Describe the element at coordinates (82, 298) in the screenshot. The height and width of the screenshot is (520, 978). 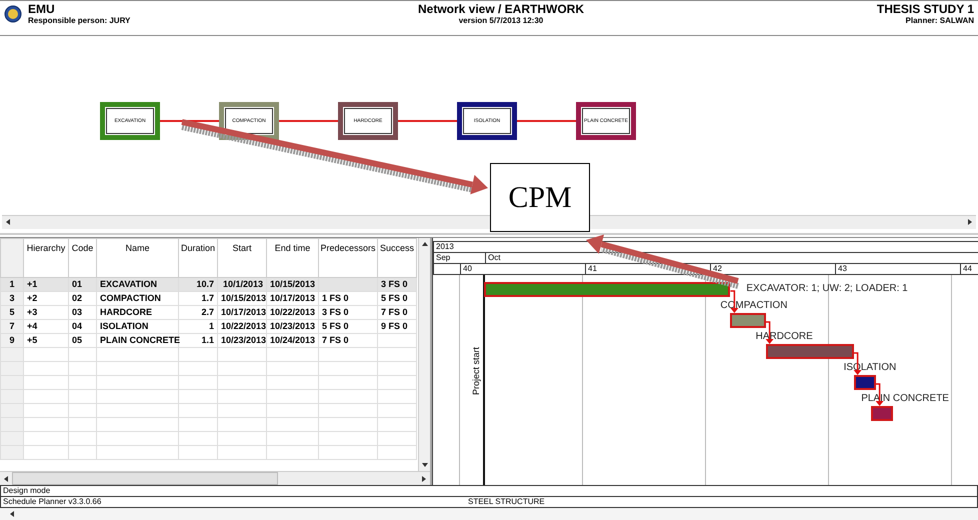
I see `table-cell: 02` at that location.